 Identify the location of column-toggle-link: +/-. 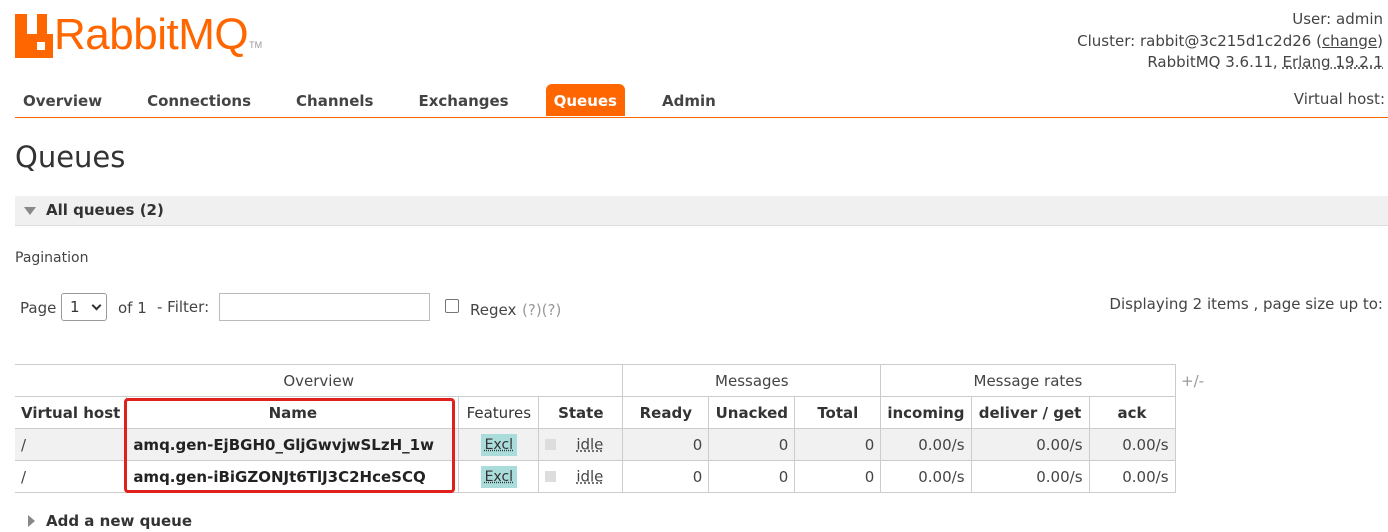
(1192, 381).